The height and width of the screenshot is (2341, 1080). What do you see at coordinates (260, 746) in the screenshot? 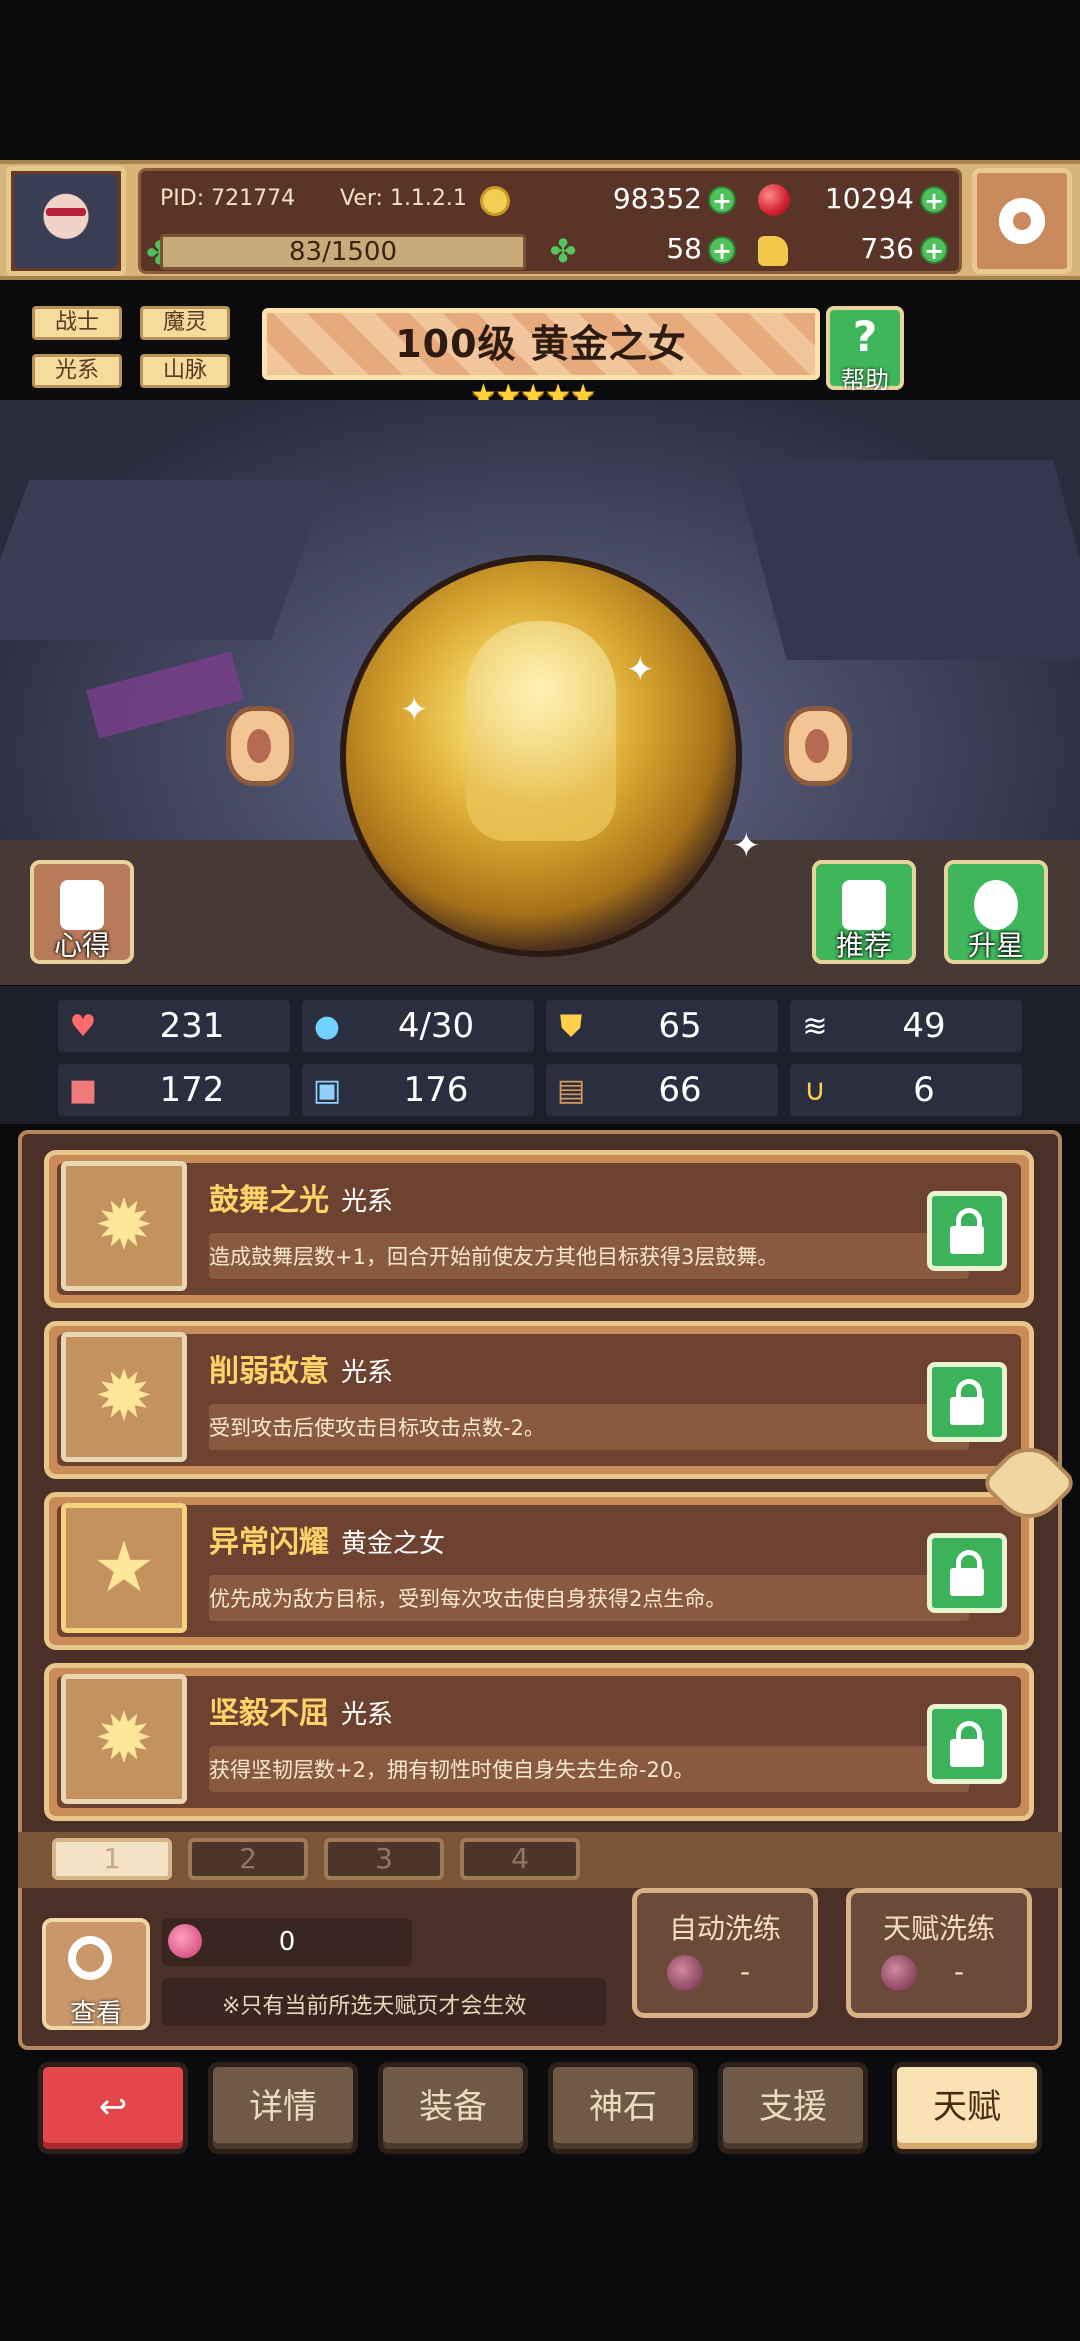
I see `prev-hero-arrow` at bounding box center [260, 746].